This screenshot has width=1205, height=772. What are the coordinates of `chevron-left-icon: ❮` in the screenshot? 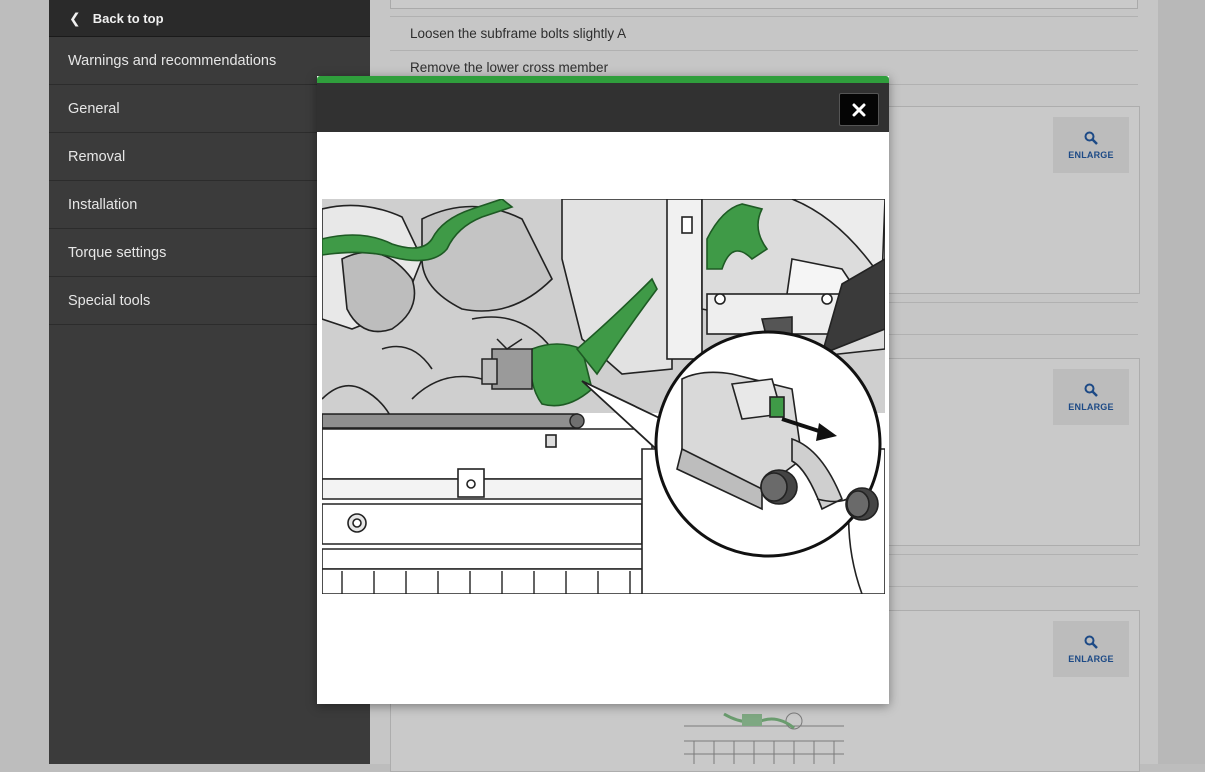 It's located at (75, 17).